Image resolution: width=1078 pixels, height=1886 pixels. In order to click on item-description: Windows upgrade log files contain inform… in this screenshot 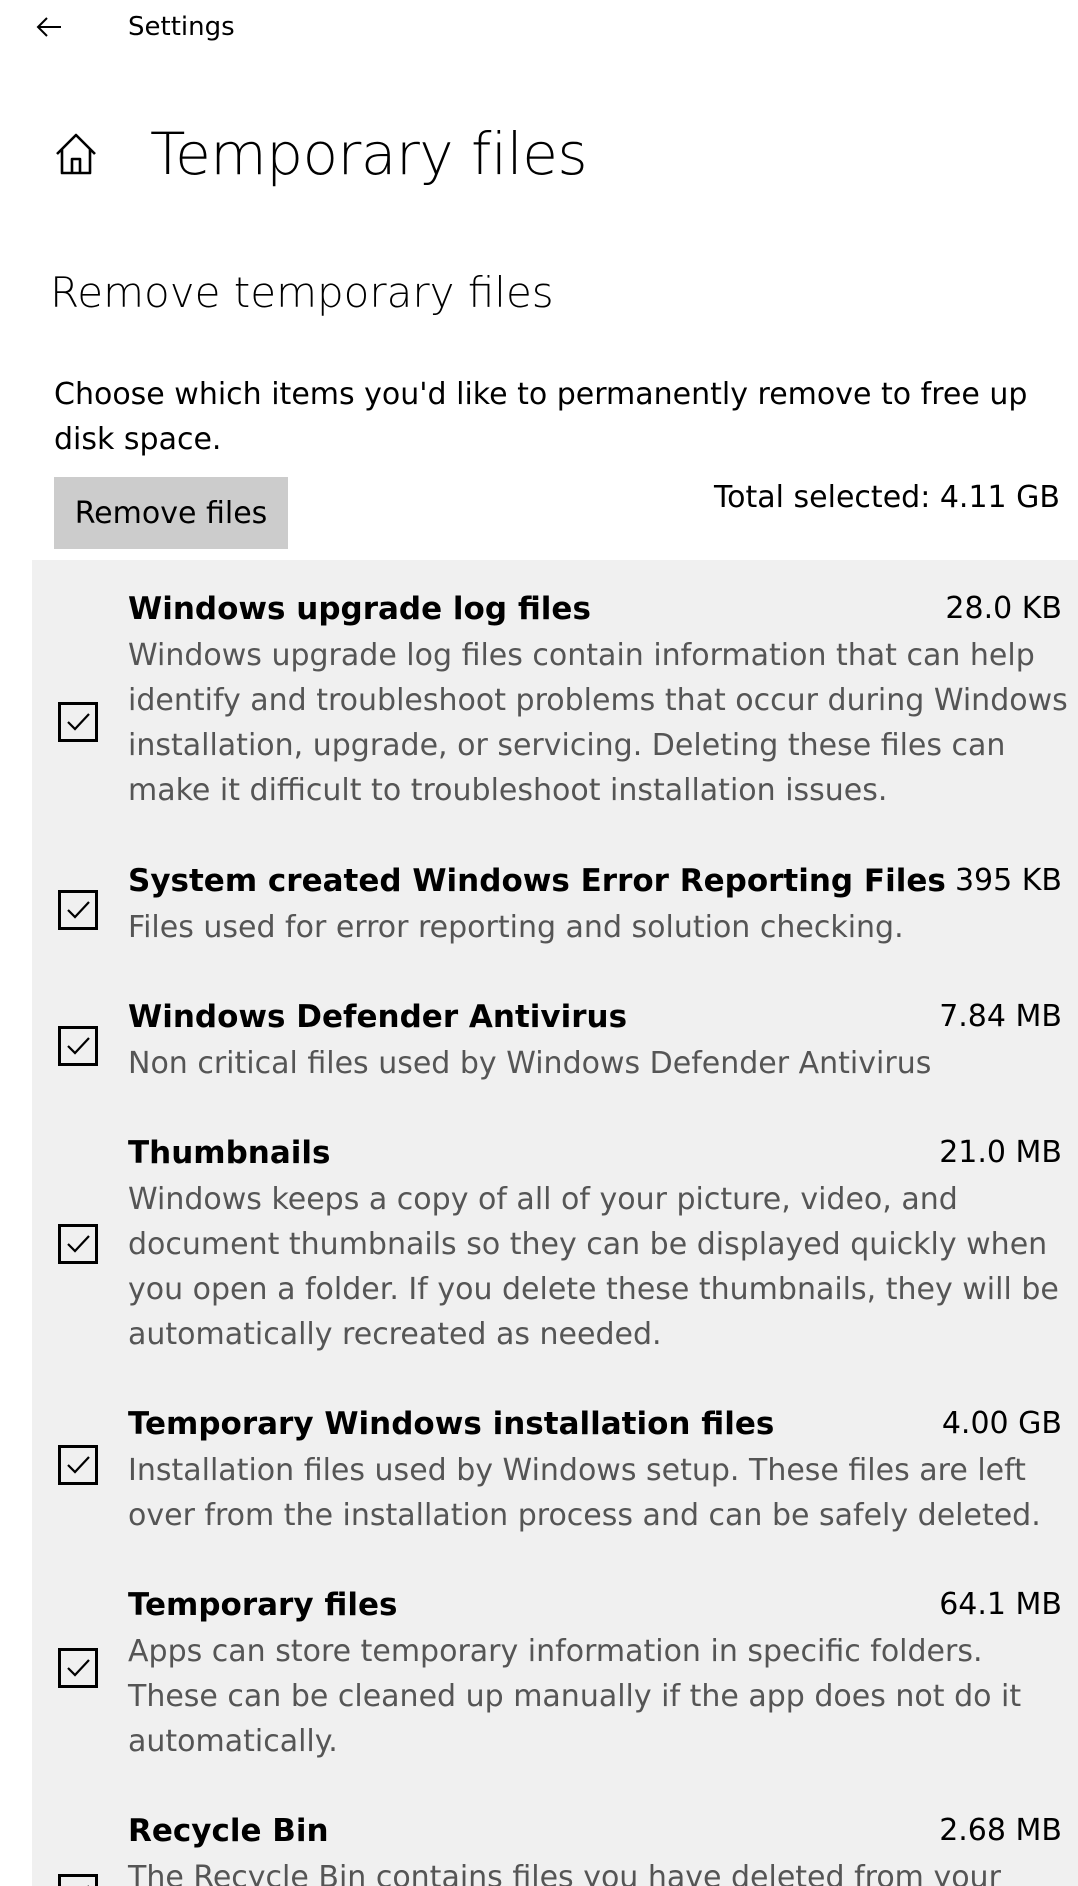, I will do `click(598, 723)`.